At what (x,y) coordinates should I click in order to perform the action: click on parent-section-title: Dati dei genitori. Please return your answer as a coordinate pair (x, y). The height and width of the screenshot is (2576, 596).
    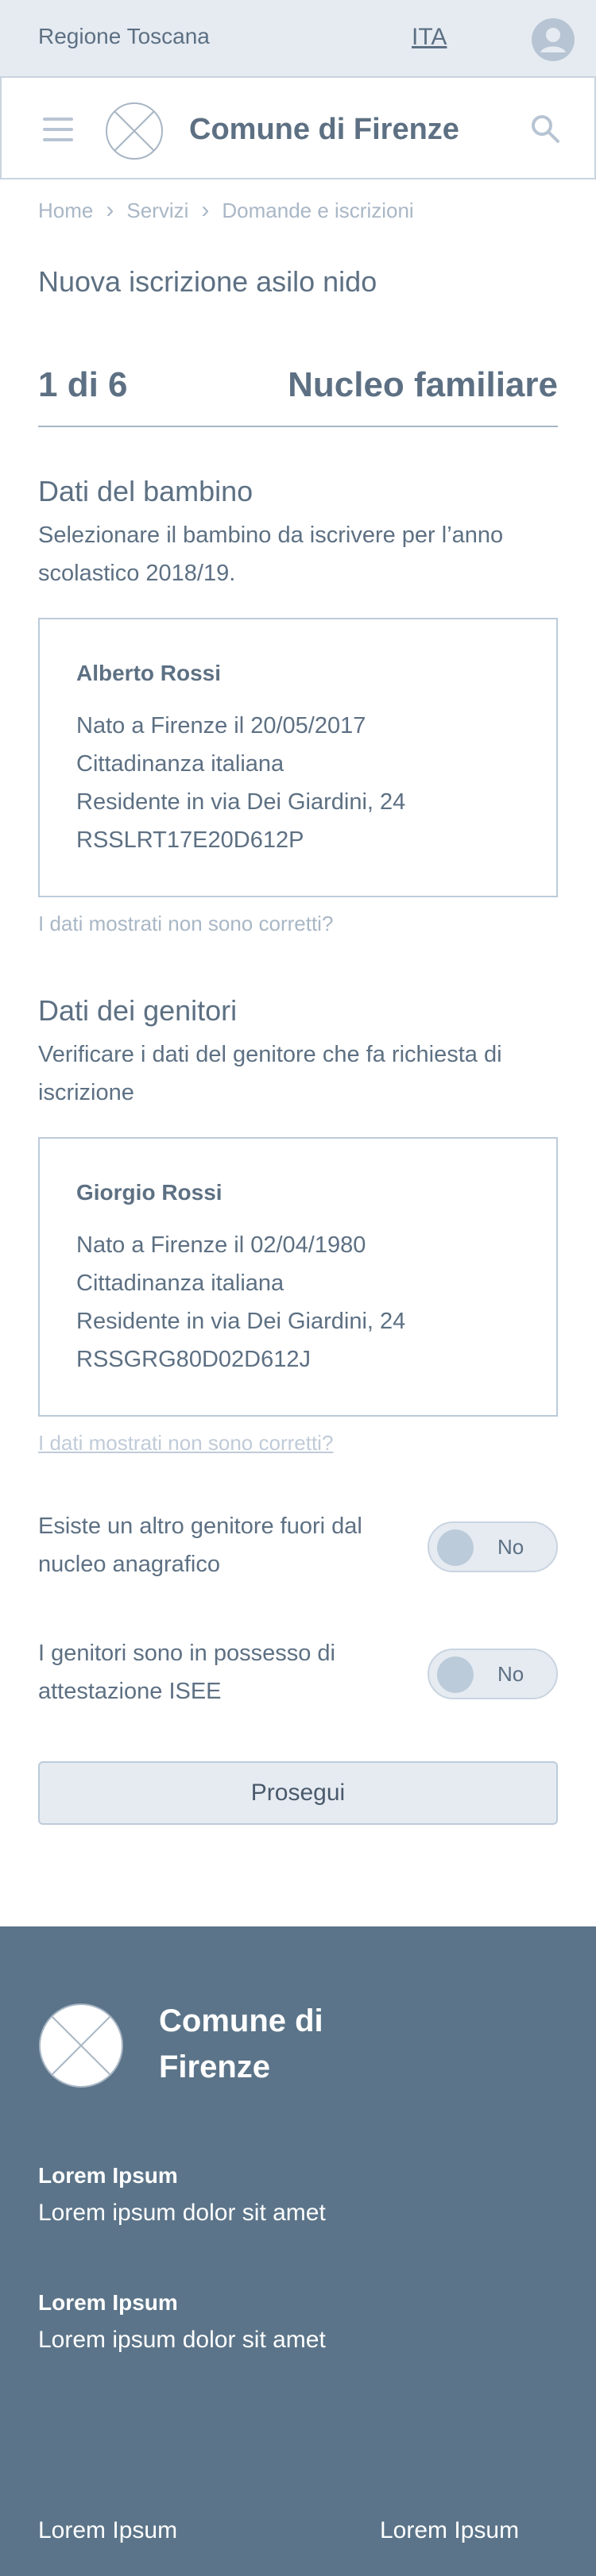
    Looking at the image, I should click on (138, 1011).